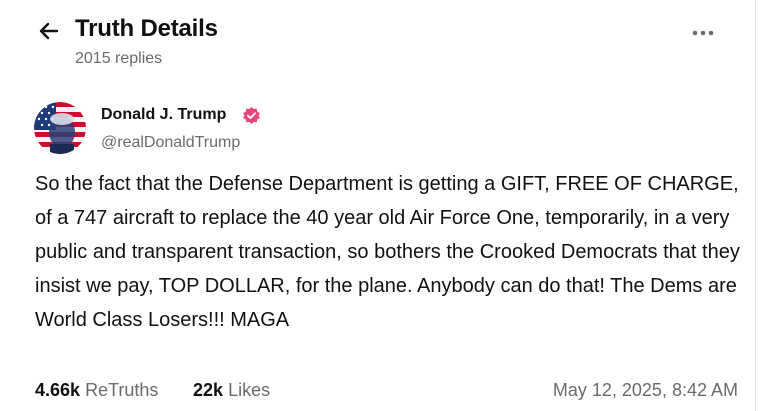 Image resolution: width=770 pixels, height=411 pixels. I want to click on more-options-button, so click(703, 33).